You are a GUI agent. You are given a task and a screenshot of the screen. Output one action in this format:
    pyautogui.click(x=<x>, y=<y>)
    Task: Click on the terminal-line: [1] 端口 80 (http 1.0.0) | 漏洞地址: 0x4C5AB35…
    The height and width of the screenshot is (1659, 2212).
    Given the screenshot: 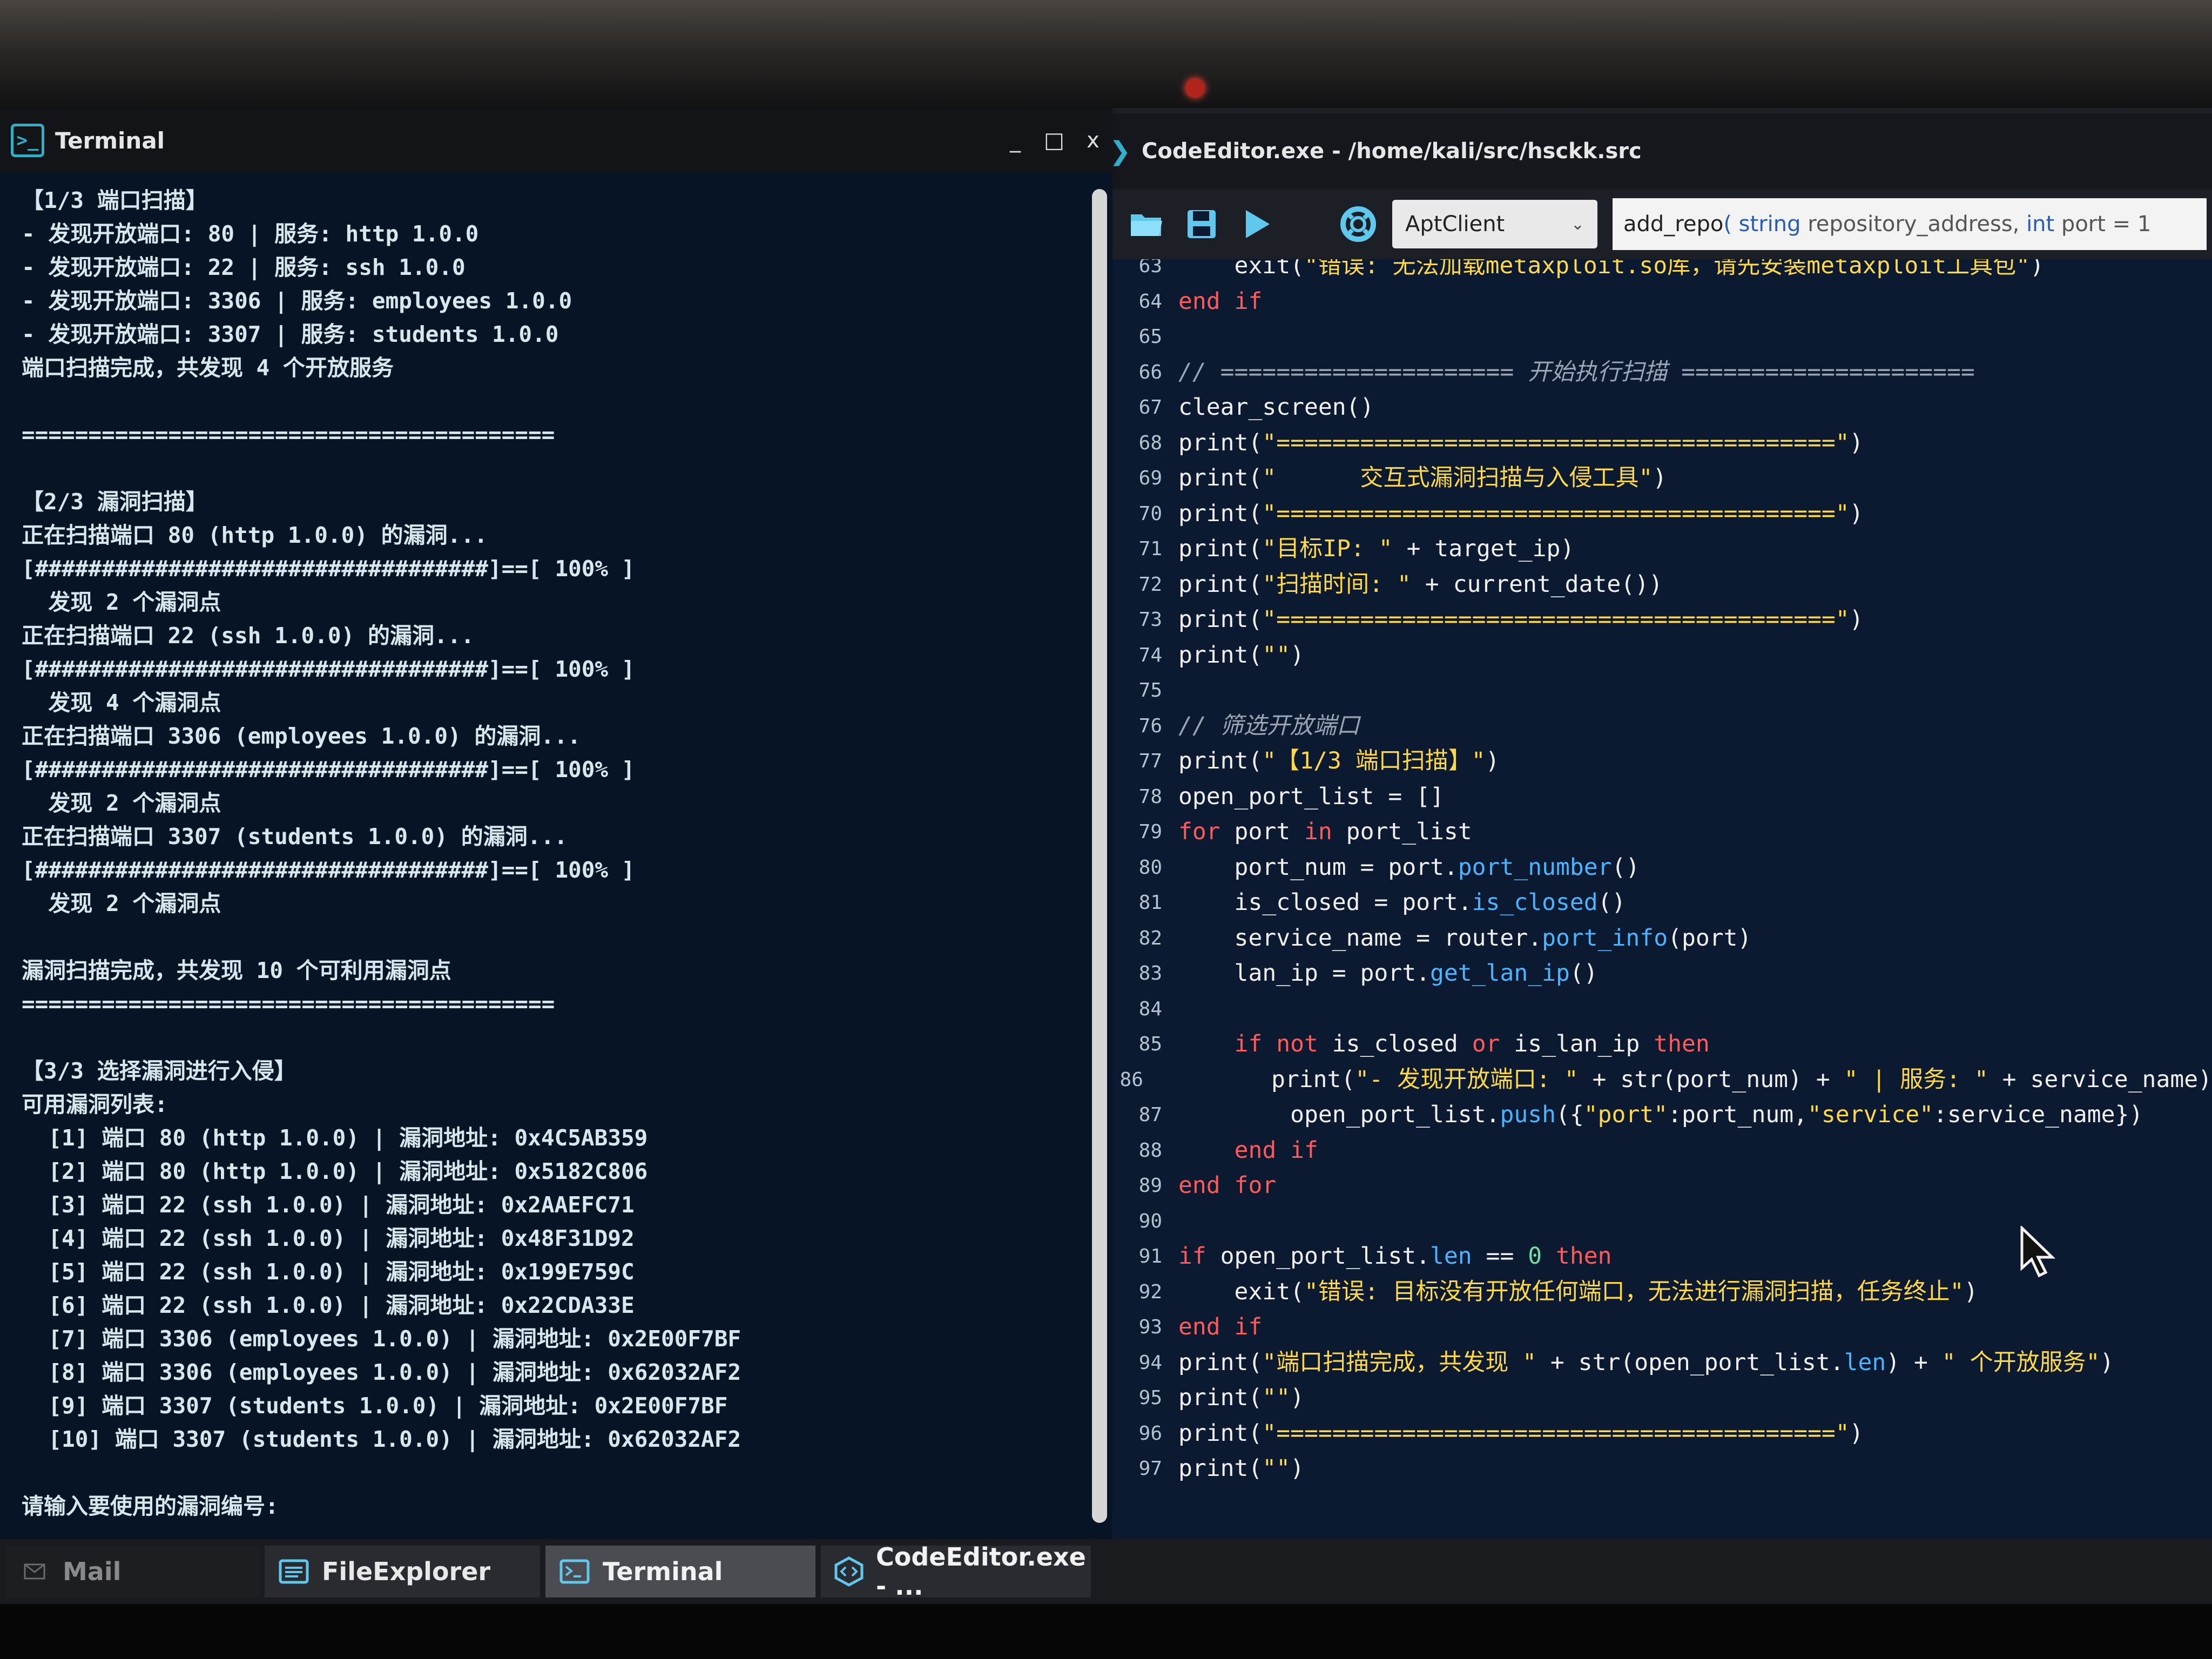 What is the action you would take?
    pyautogui.click(x=335, y=1138)
    